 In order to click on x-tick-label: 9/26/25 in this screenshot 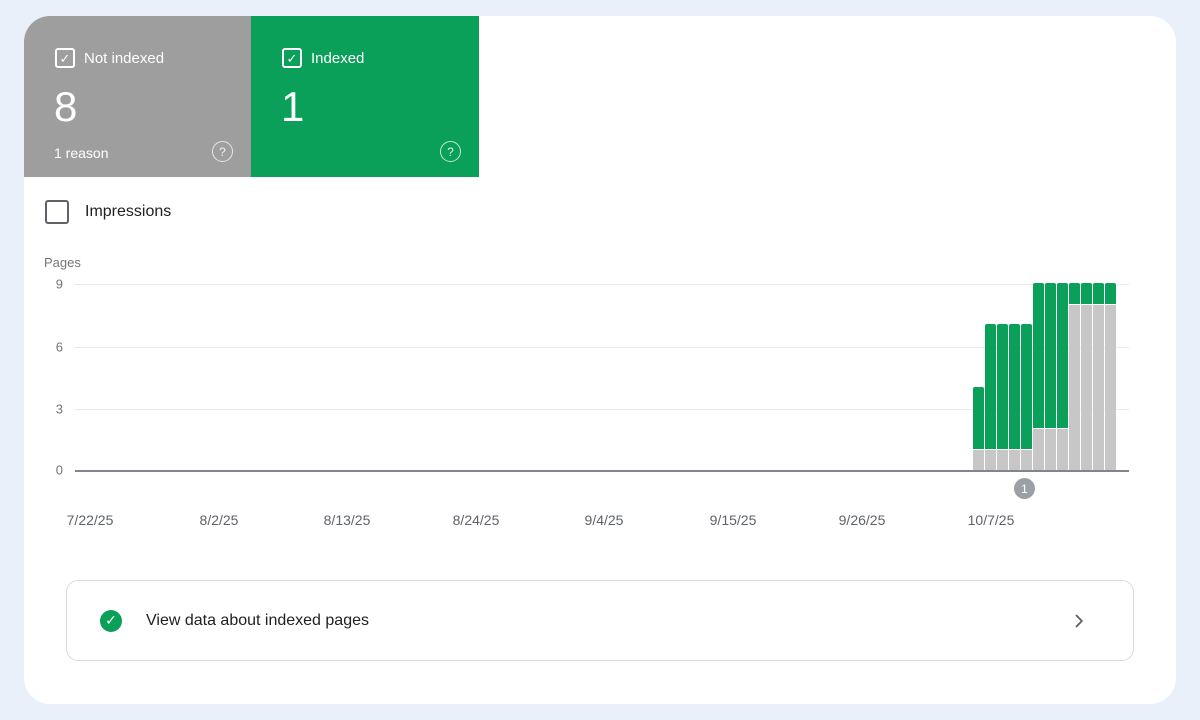, I will do `click(862, 520)`.